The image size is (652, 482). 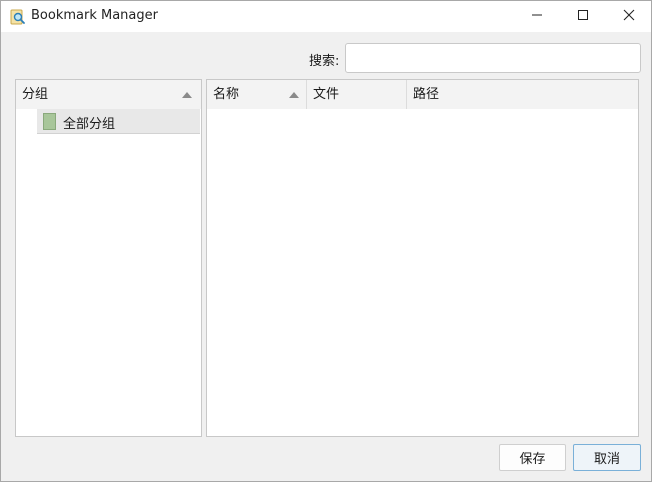 I want to click on close-button, so click(x=629, y=16).